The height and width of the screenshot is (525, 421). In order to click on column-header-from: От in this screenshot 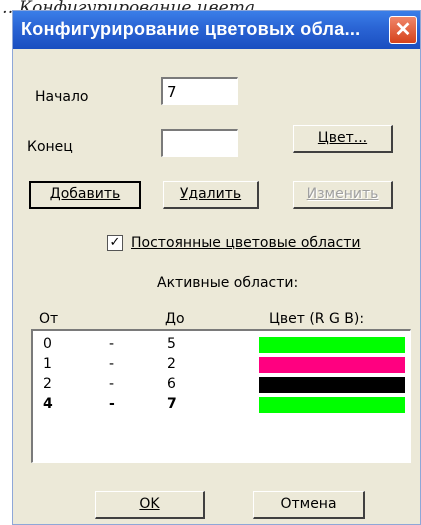, I will do `click(49, 319)`.